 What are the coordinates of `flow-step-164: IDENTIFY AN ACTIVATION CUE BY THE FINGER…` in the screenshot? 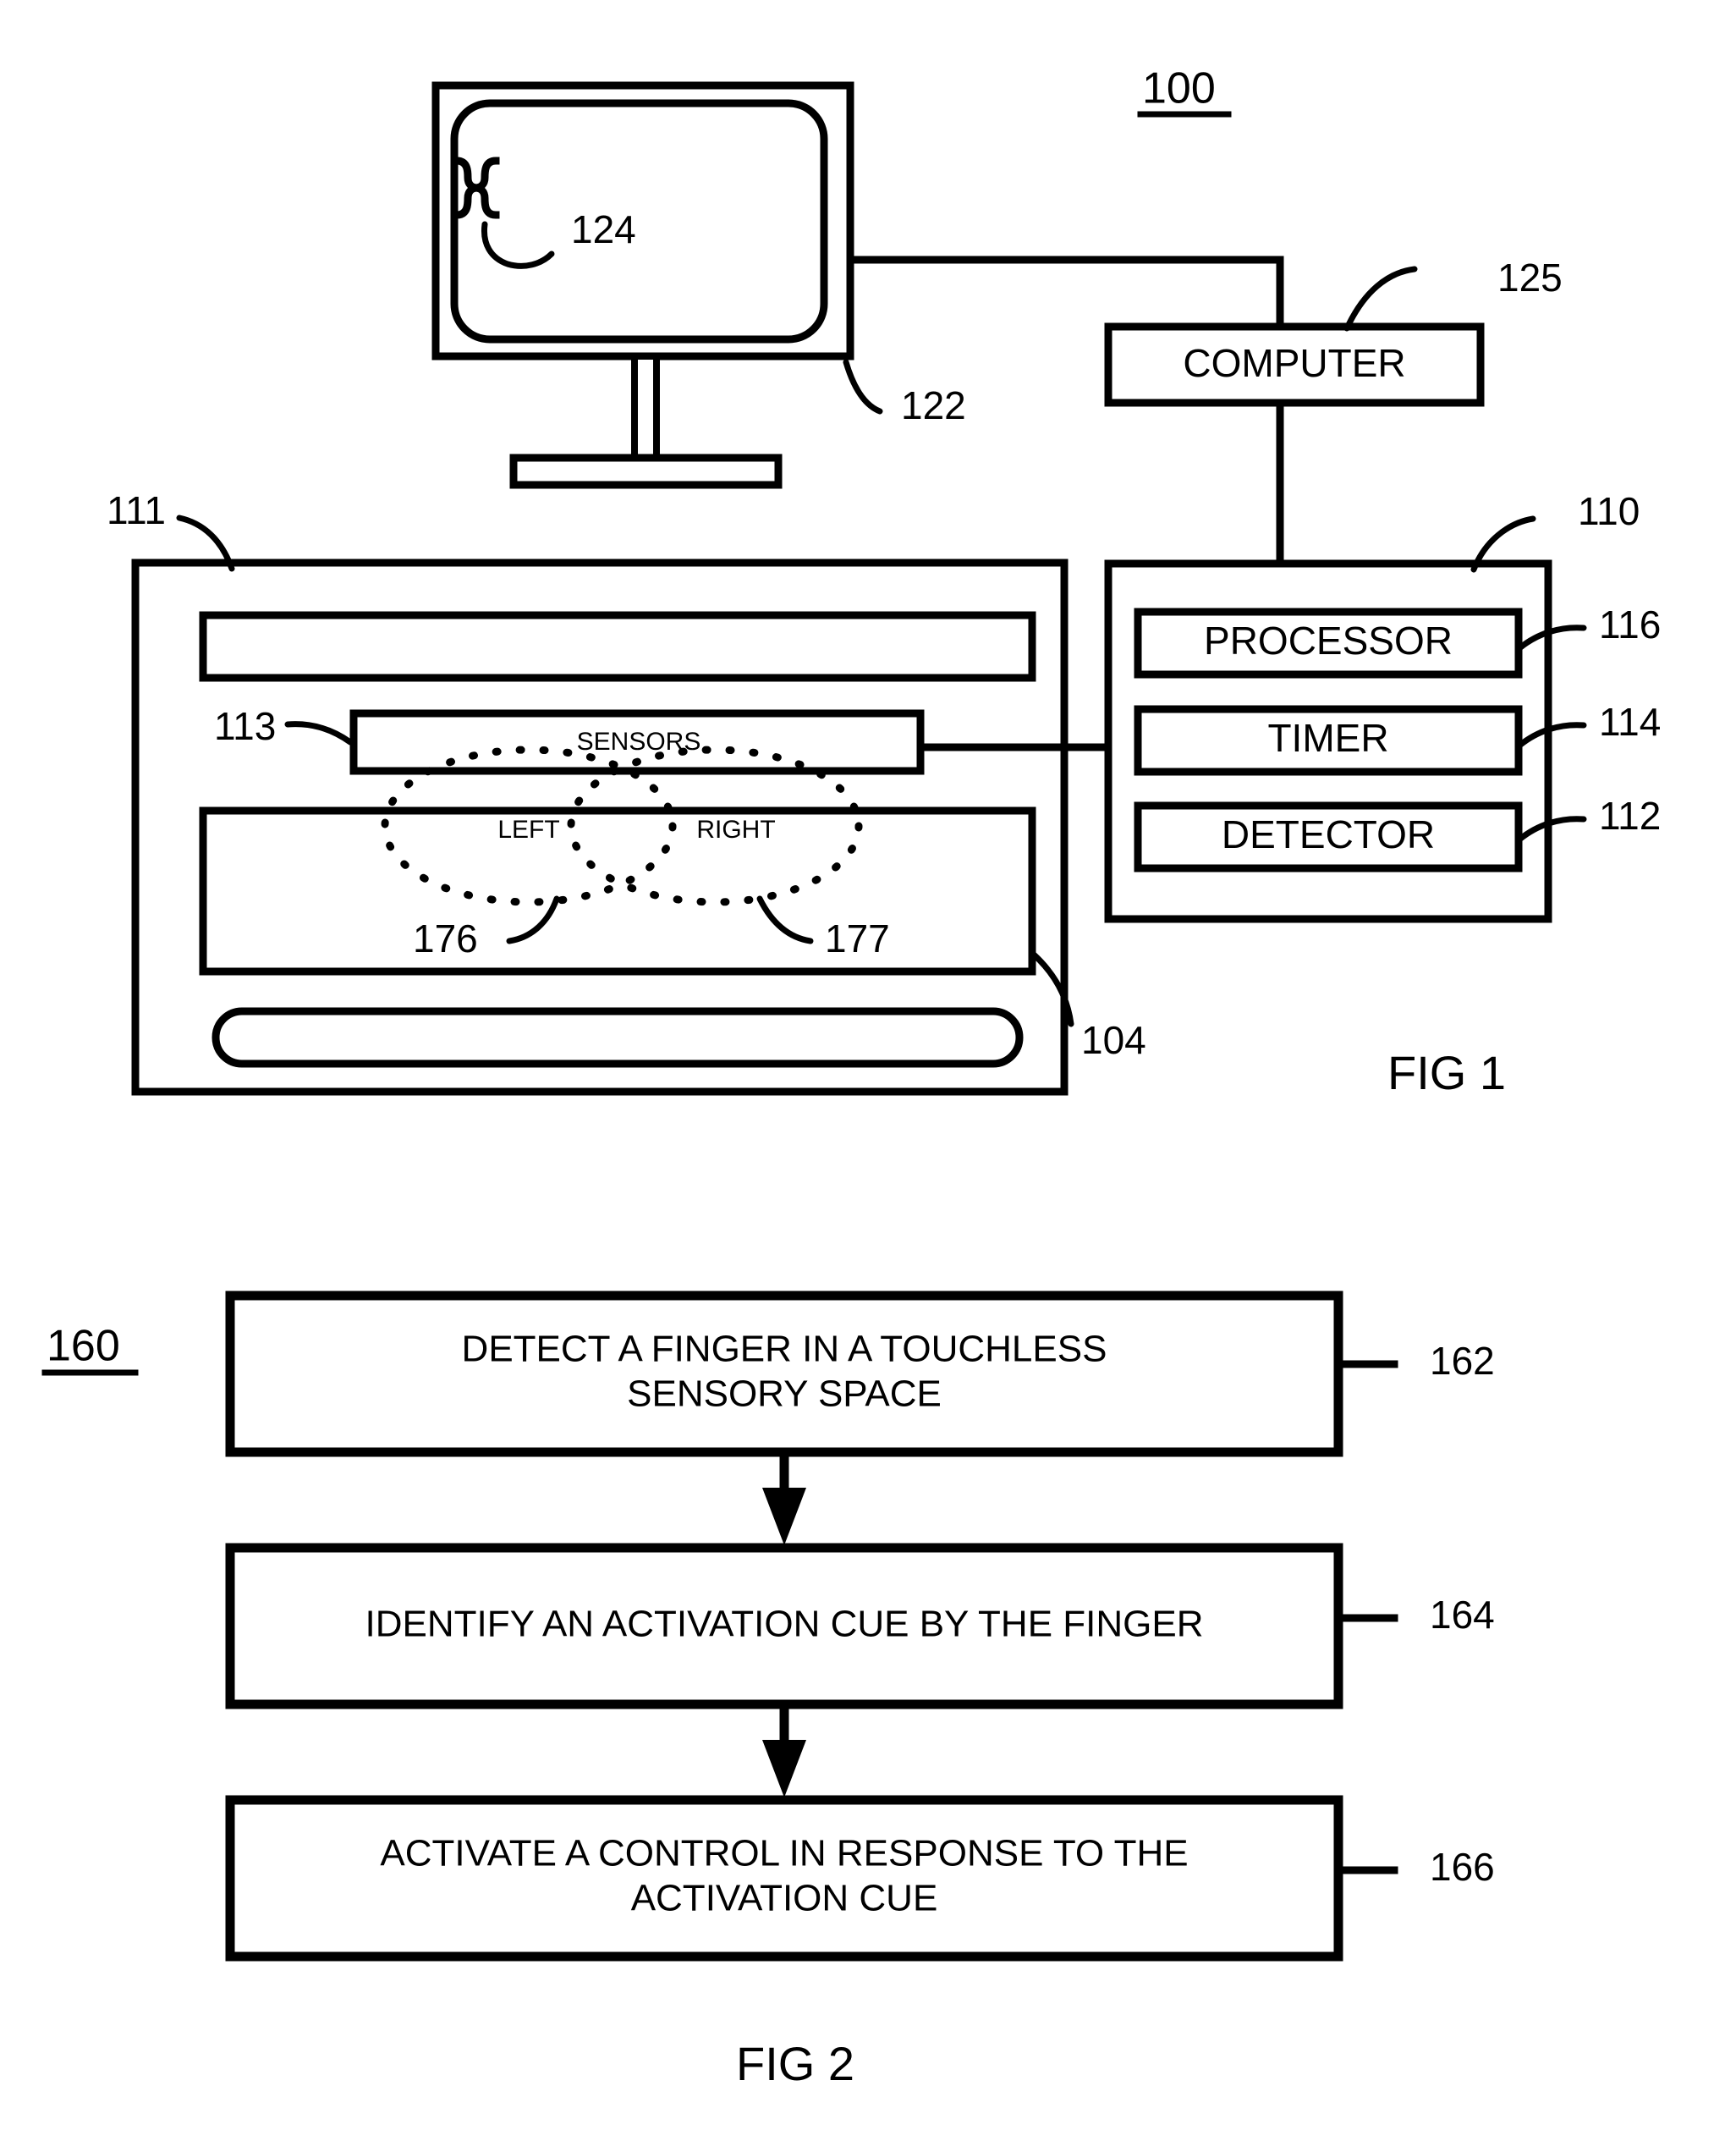 It's located at (860, 1626).